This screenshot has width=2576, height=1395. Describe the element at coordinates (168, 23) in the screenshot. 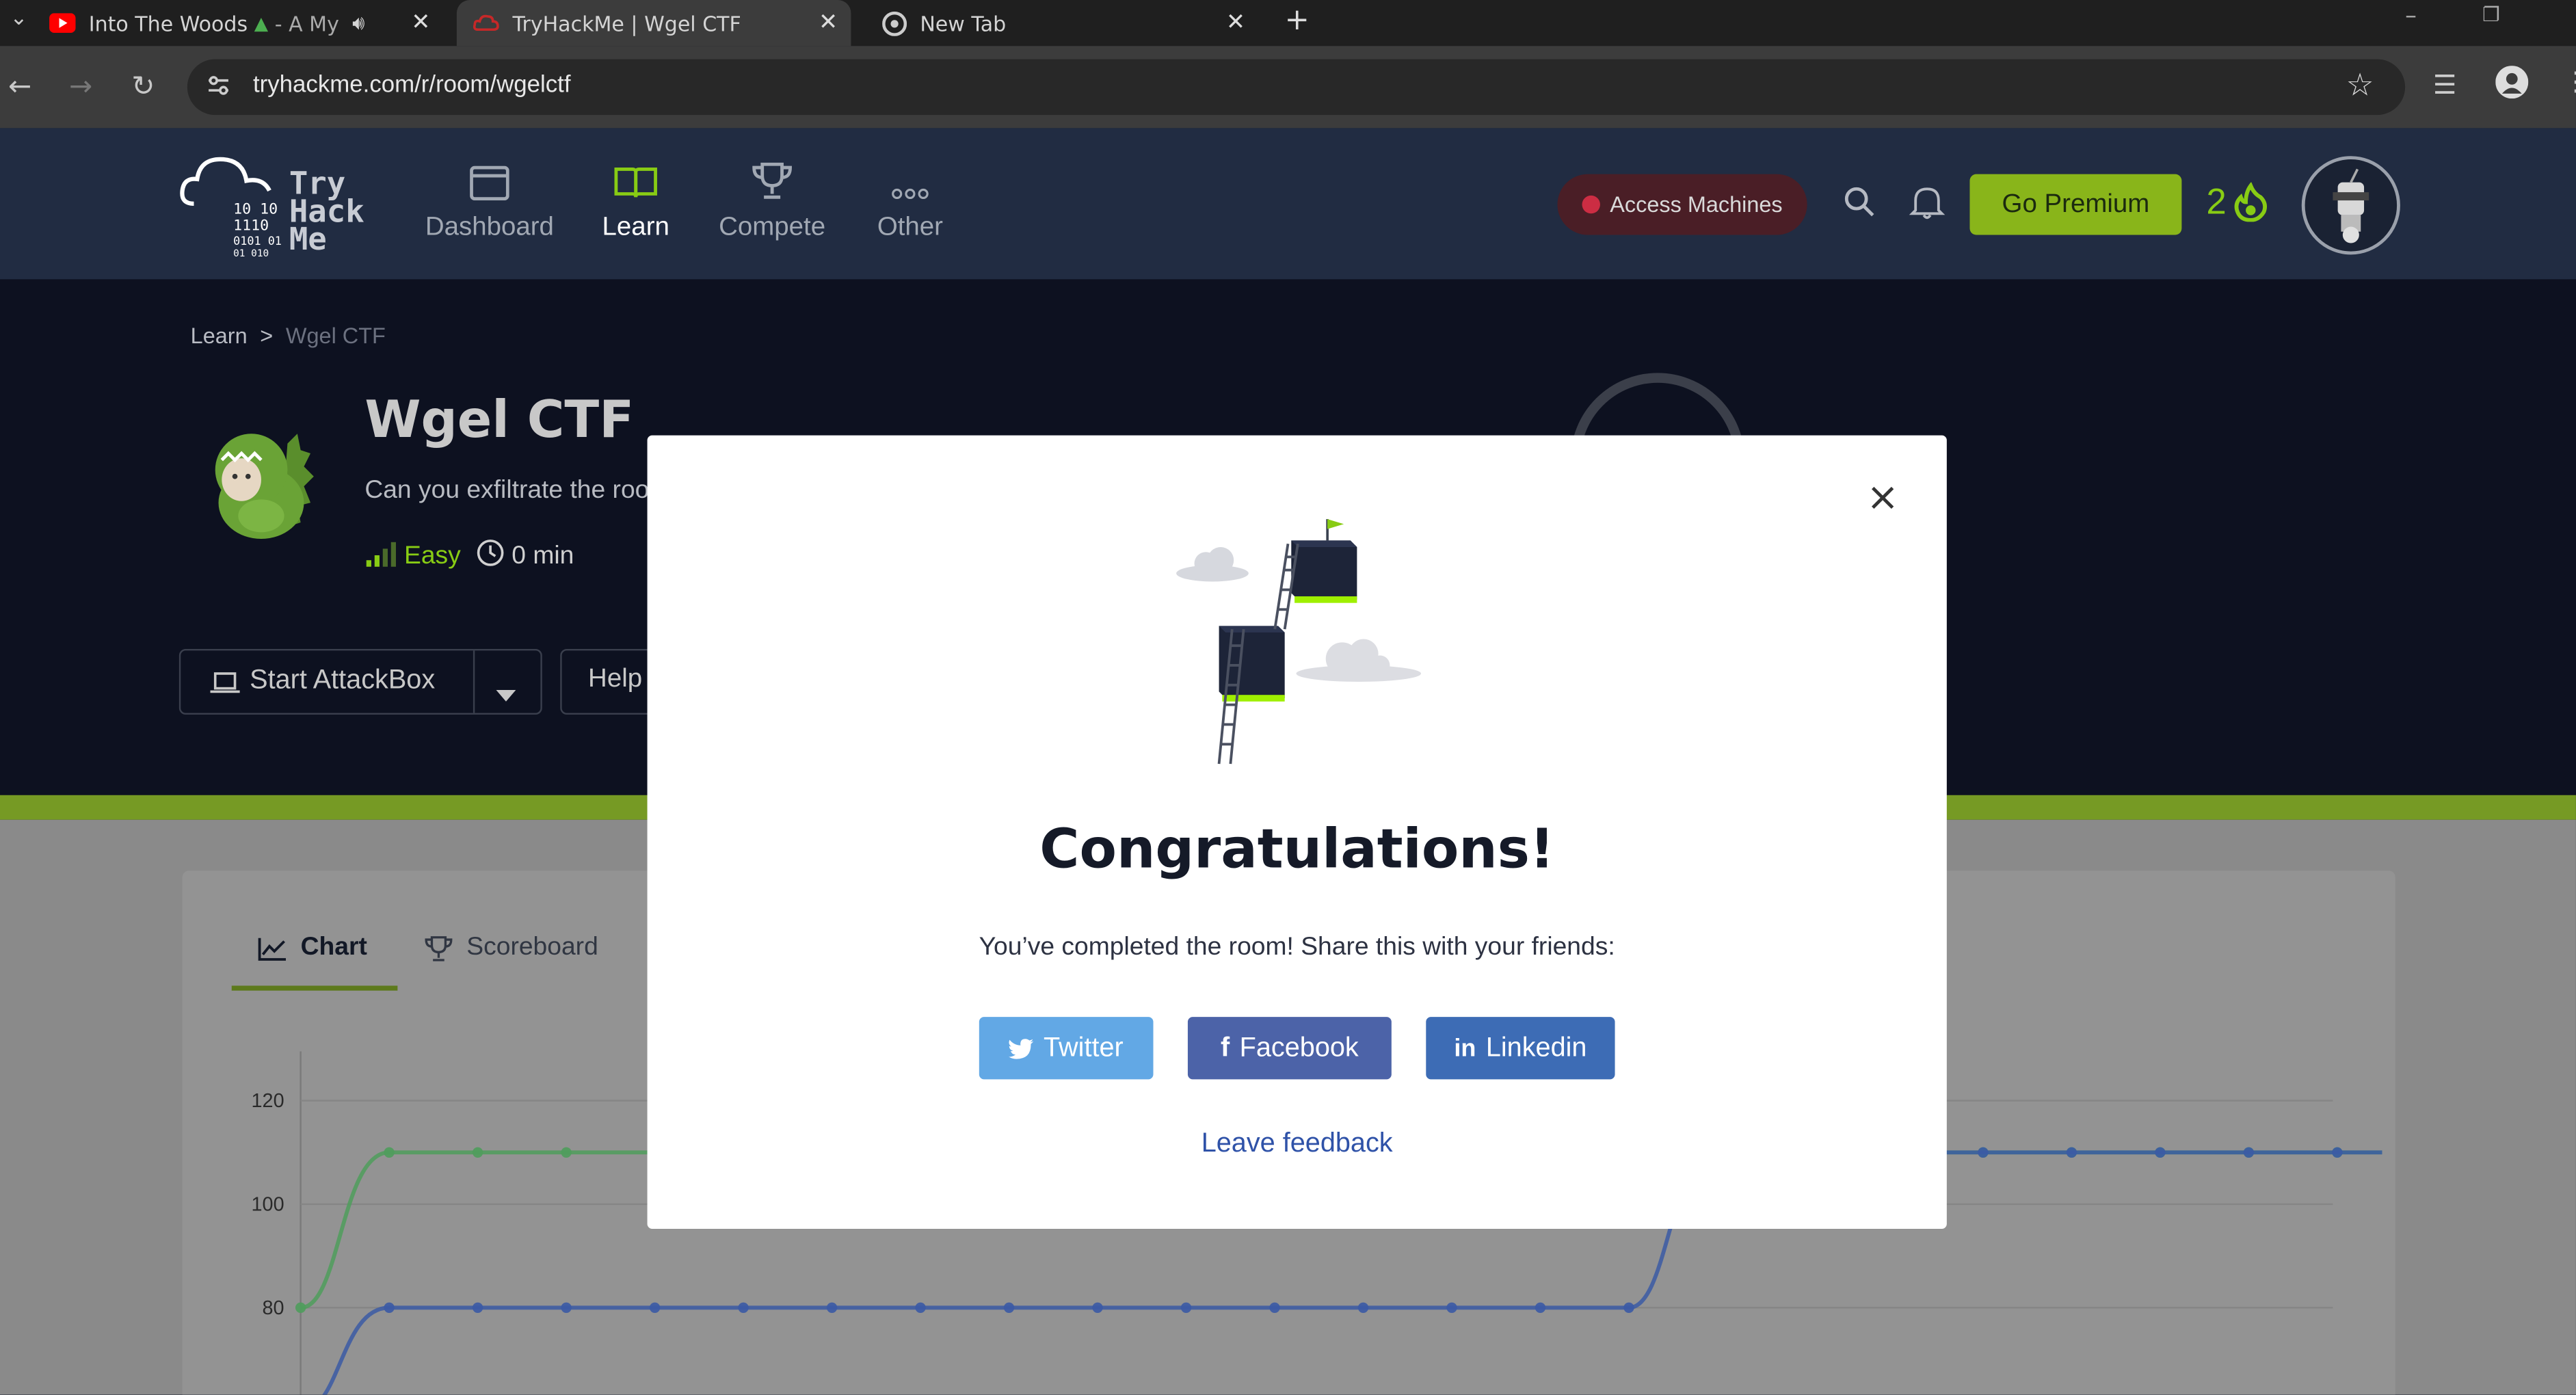

I see `tab-title: Into The Woods` at that location.